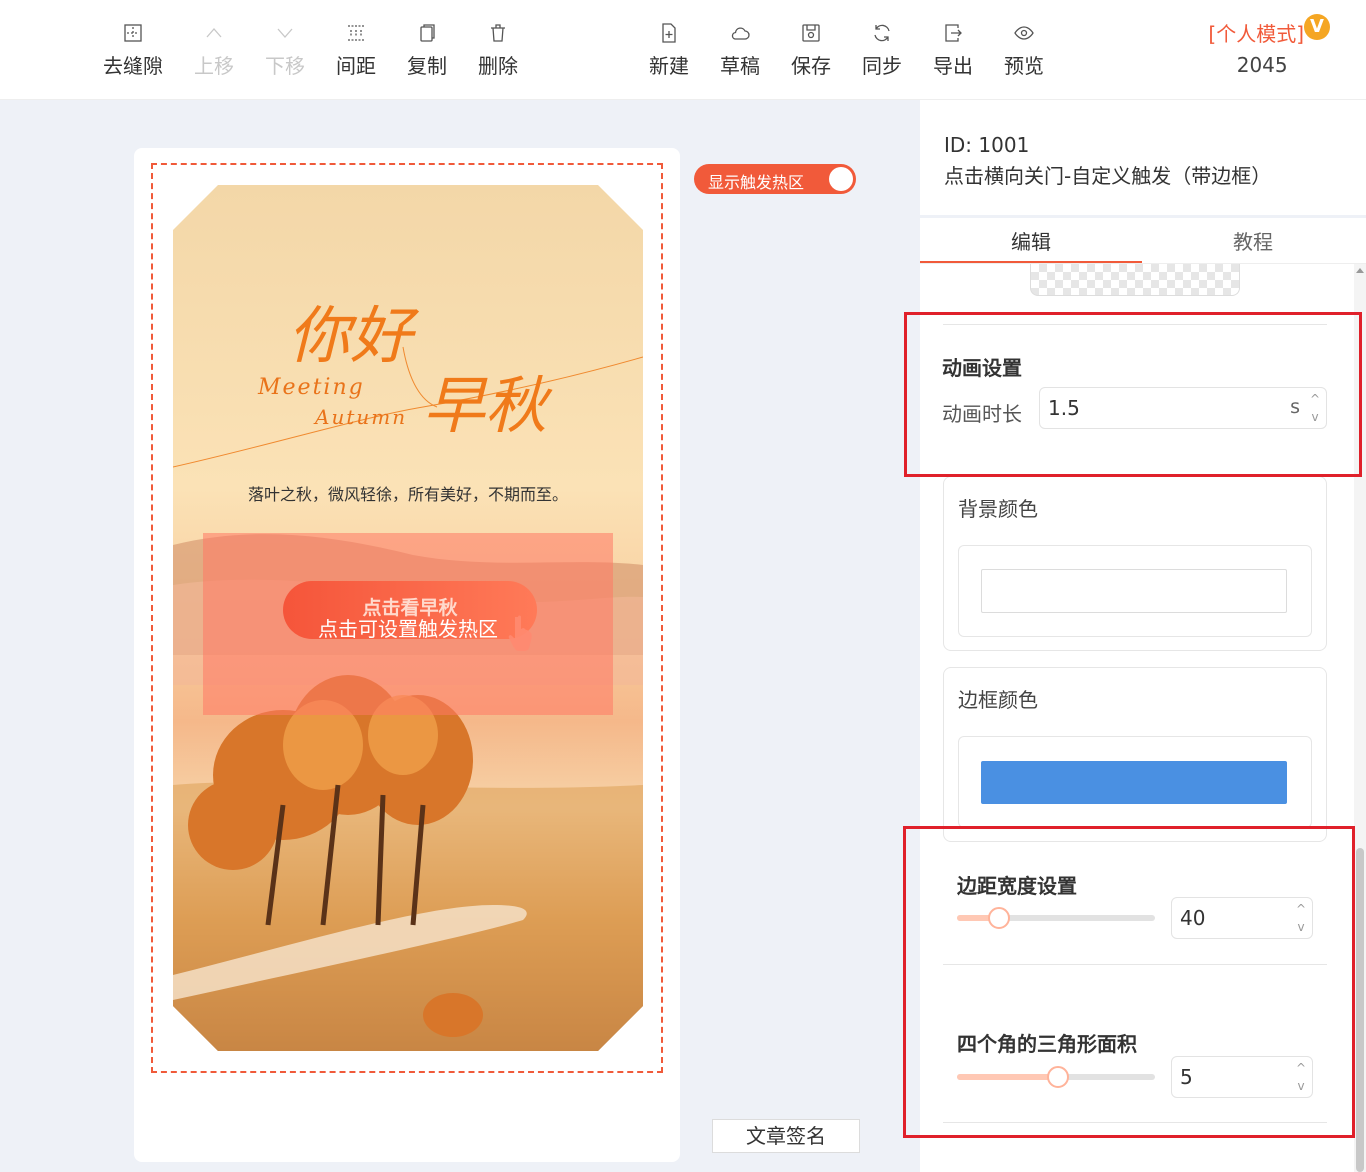  I want to click on move-down-button: 下移, so click(285, 48).